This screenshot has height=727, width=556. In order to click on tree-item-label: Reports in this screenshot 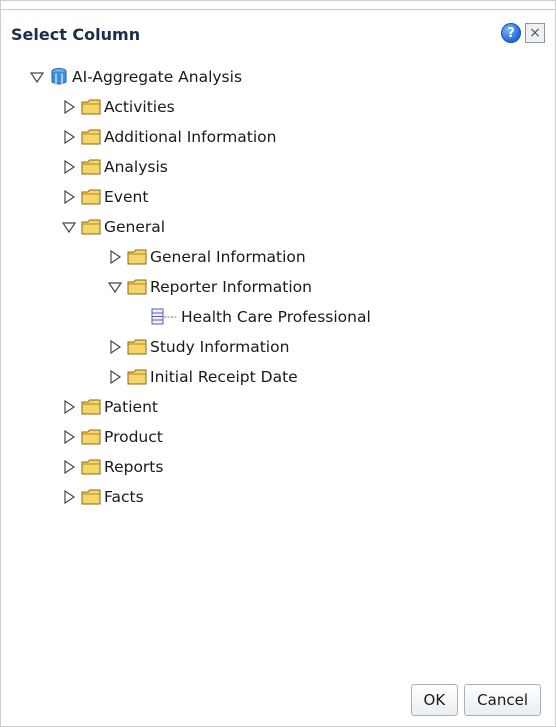, I will do `click(134, 467)`.